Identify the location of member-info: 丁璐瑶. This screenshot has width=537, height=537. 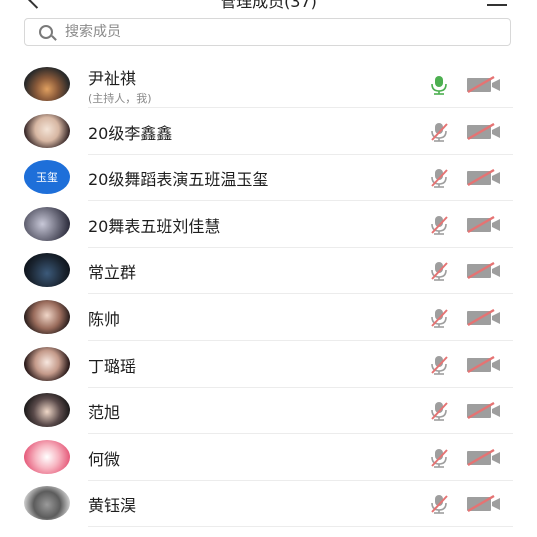
(252, 365).